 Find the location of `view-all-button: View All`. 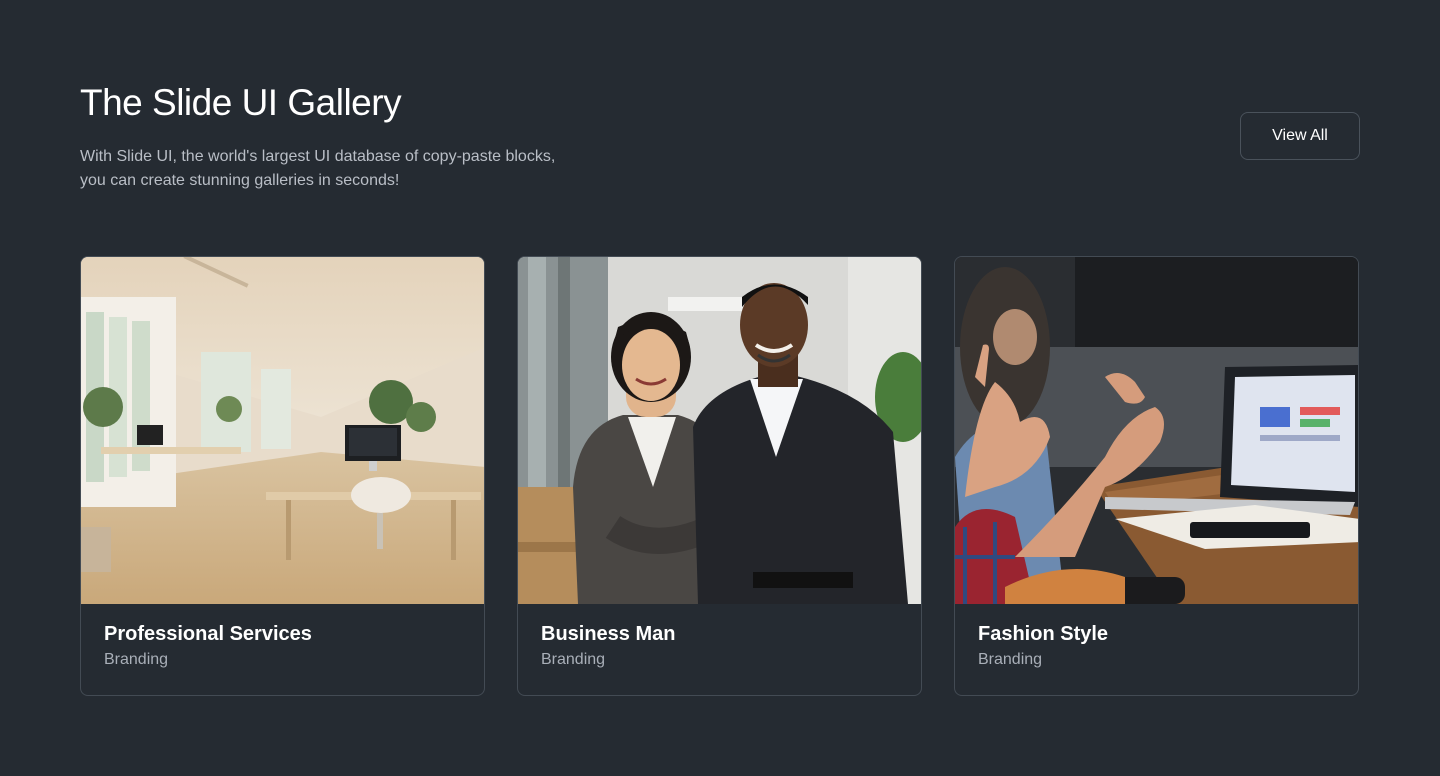

view-all-button: View All is located at coordinates (1300, 136).